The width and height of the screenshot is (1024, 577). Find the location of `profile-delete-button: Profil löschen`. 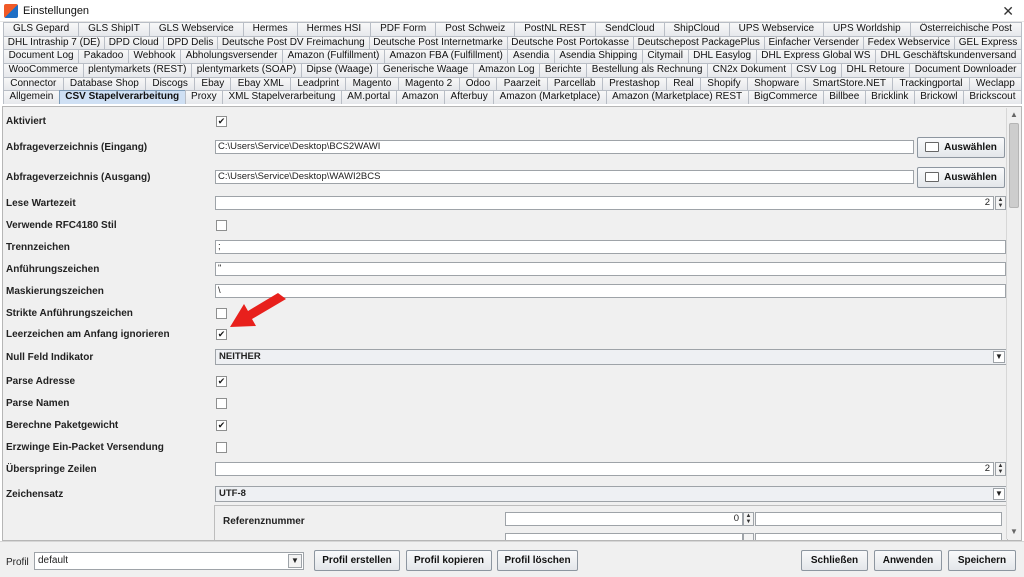

profile-delete-button: Profil löschen is located at coordinates (537, 560).